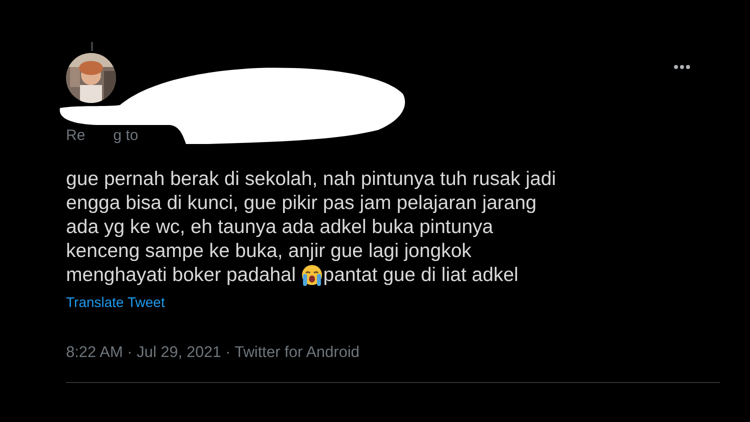  Describe the element at coordinates (682, 67) in the screenshot. I see `more-icon` at that location.